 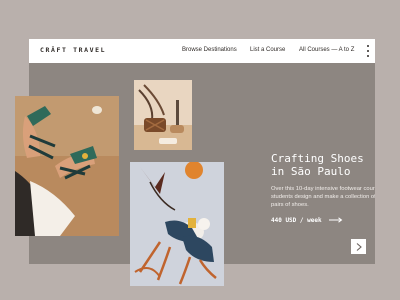 I want to click on arrow-right-icon, so click(x=336, y=220).